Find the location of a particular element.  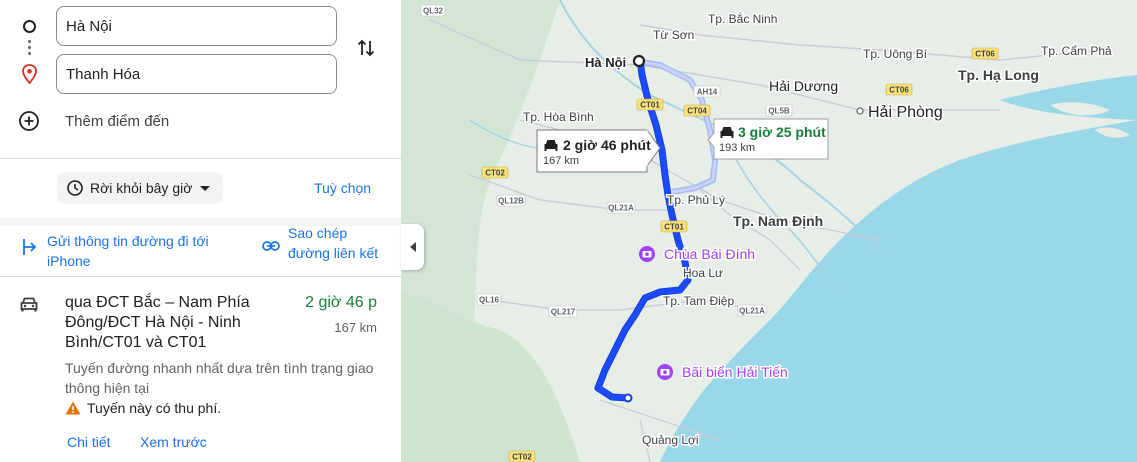

section-separator is located at coordinates (200, 222).